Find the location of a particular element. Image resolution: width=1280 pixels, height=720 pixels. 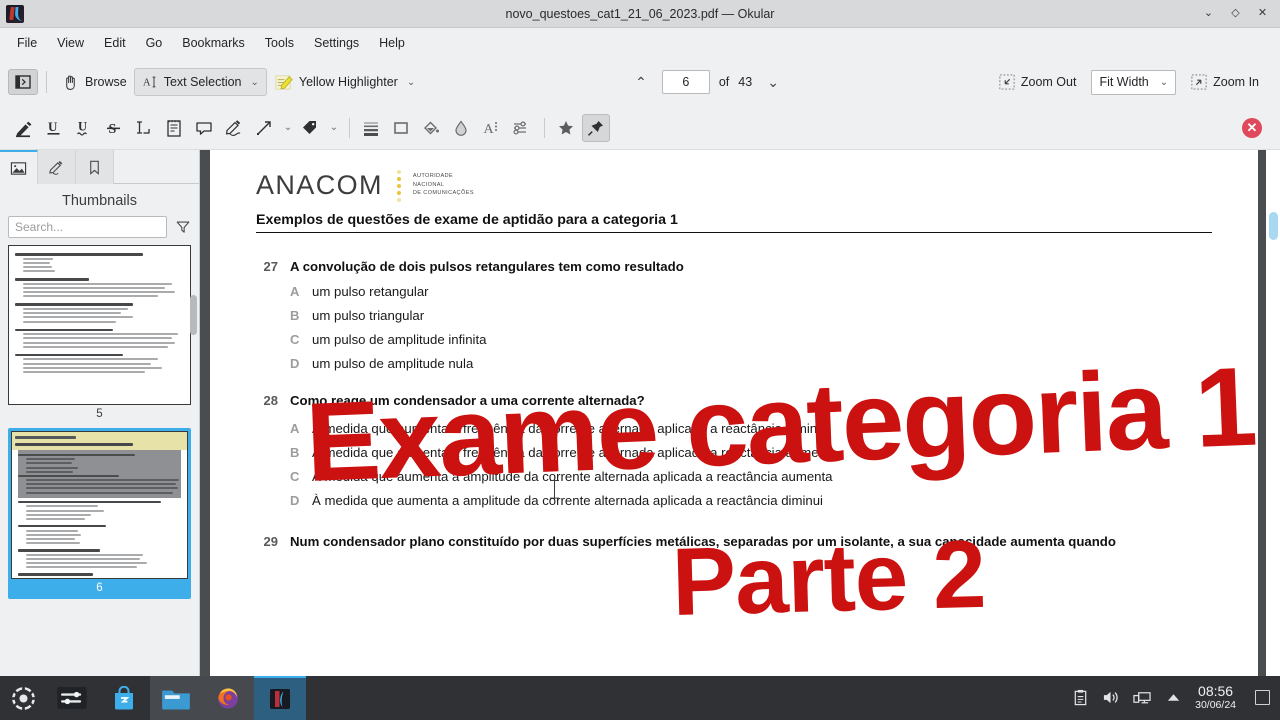

bookmarks-tab is located at coordinates (95, 167).